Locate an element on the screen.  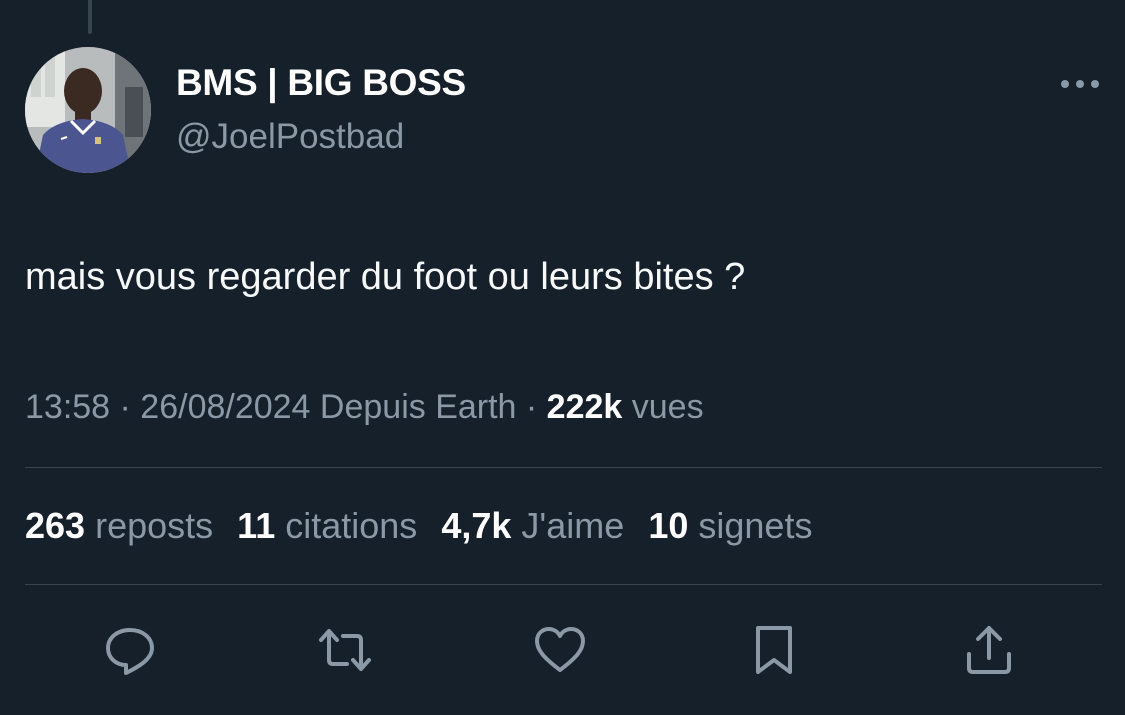
share-button is located at coordinates (989, 650).